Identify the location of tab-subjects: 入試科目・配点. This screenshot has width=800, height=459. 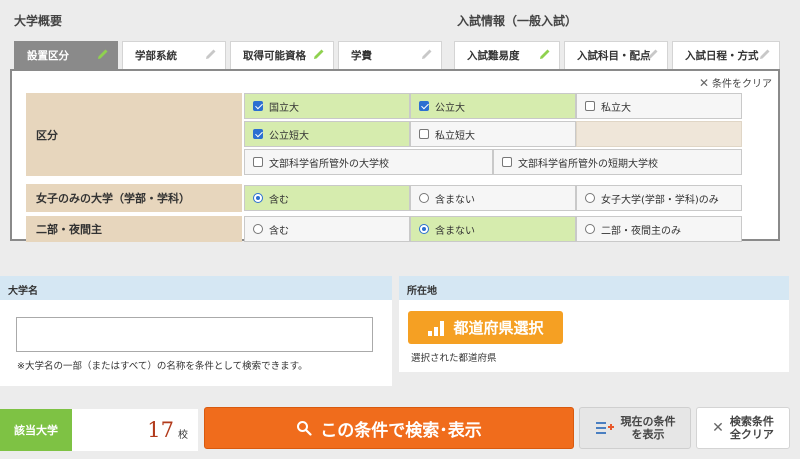
(616, 55).